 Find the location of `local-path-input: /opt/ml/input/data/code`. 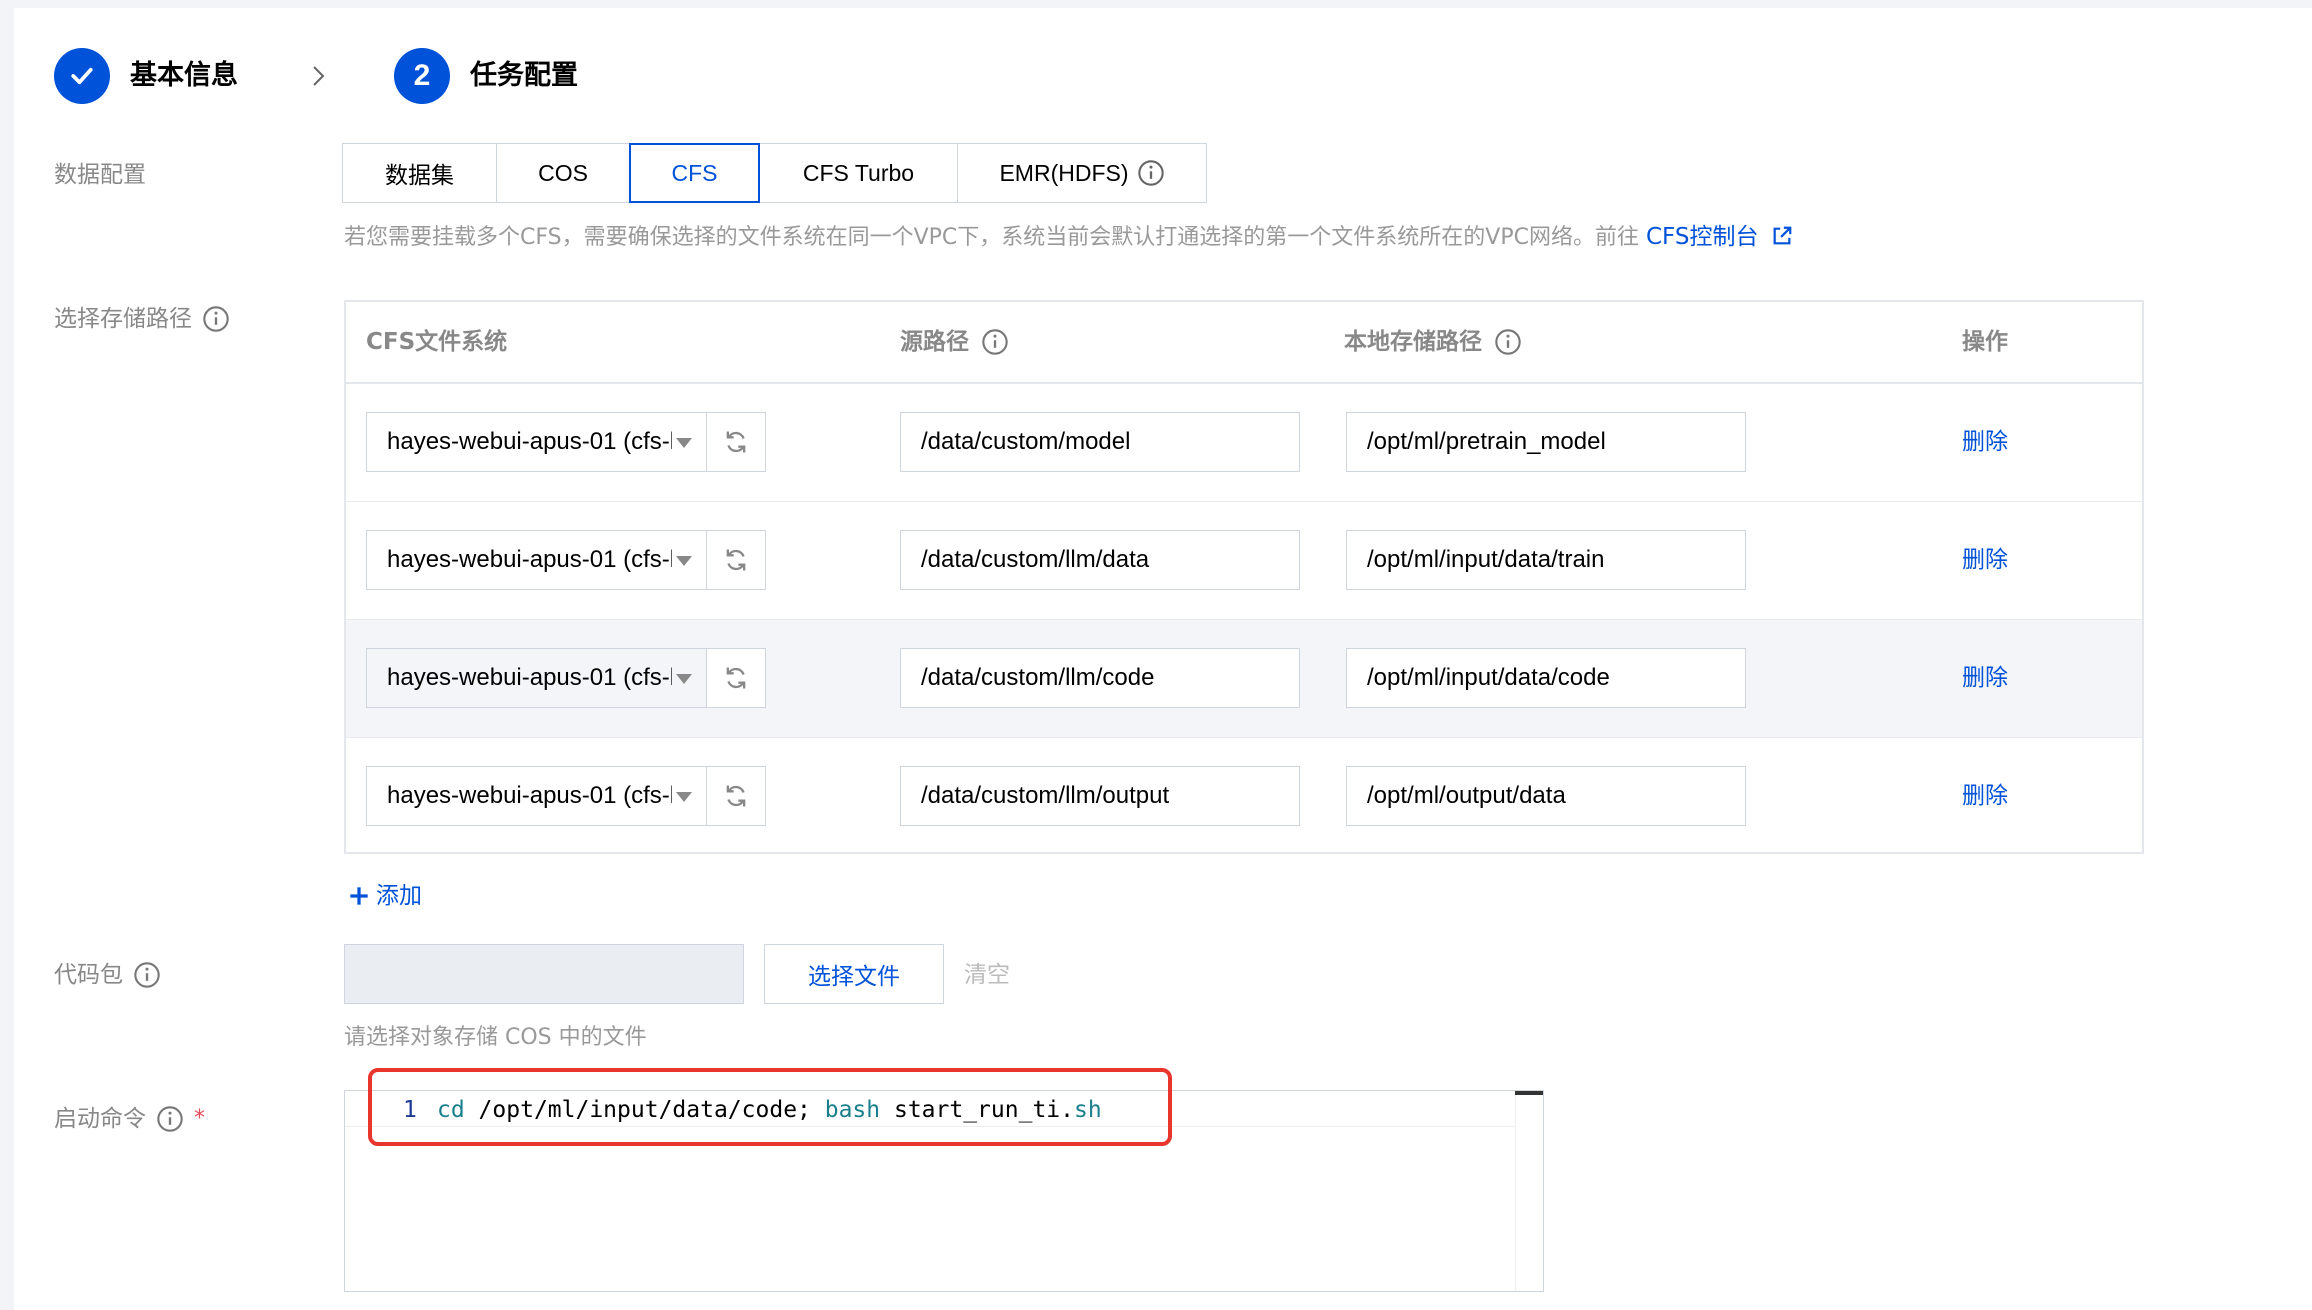

local-path-input: /opt/ml/input/data/code is located at coordinates (1546, 678).